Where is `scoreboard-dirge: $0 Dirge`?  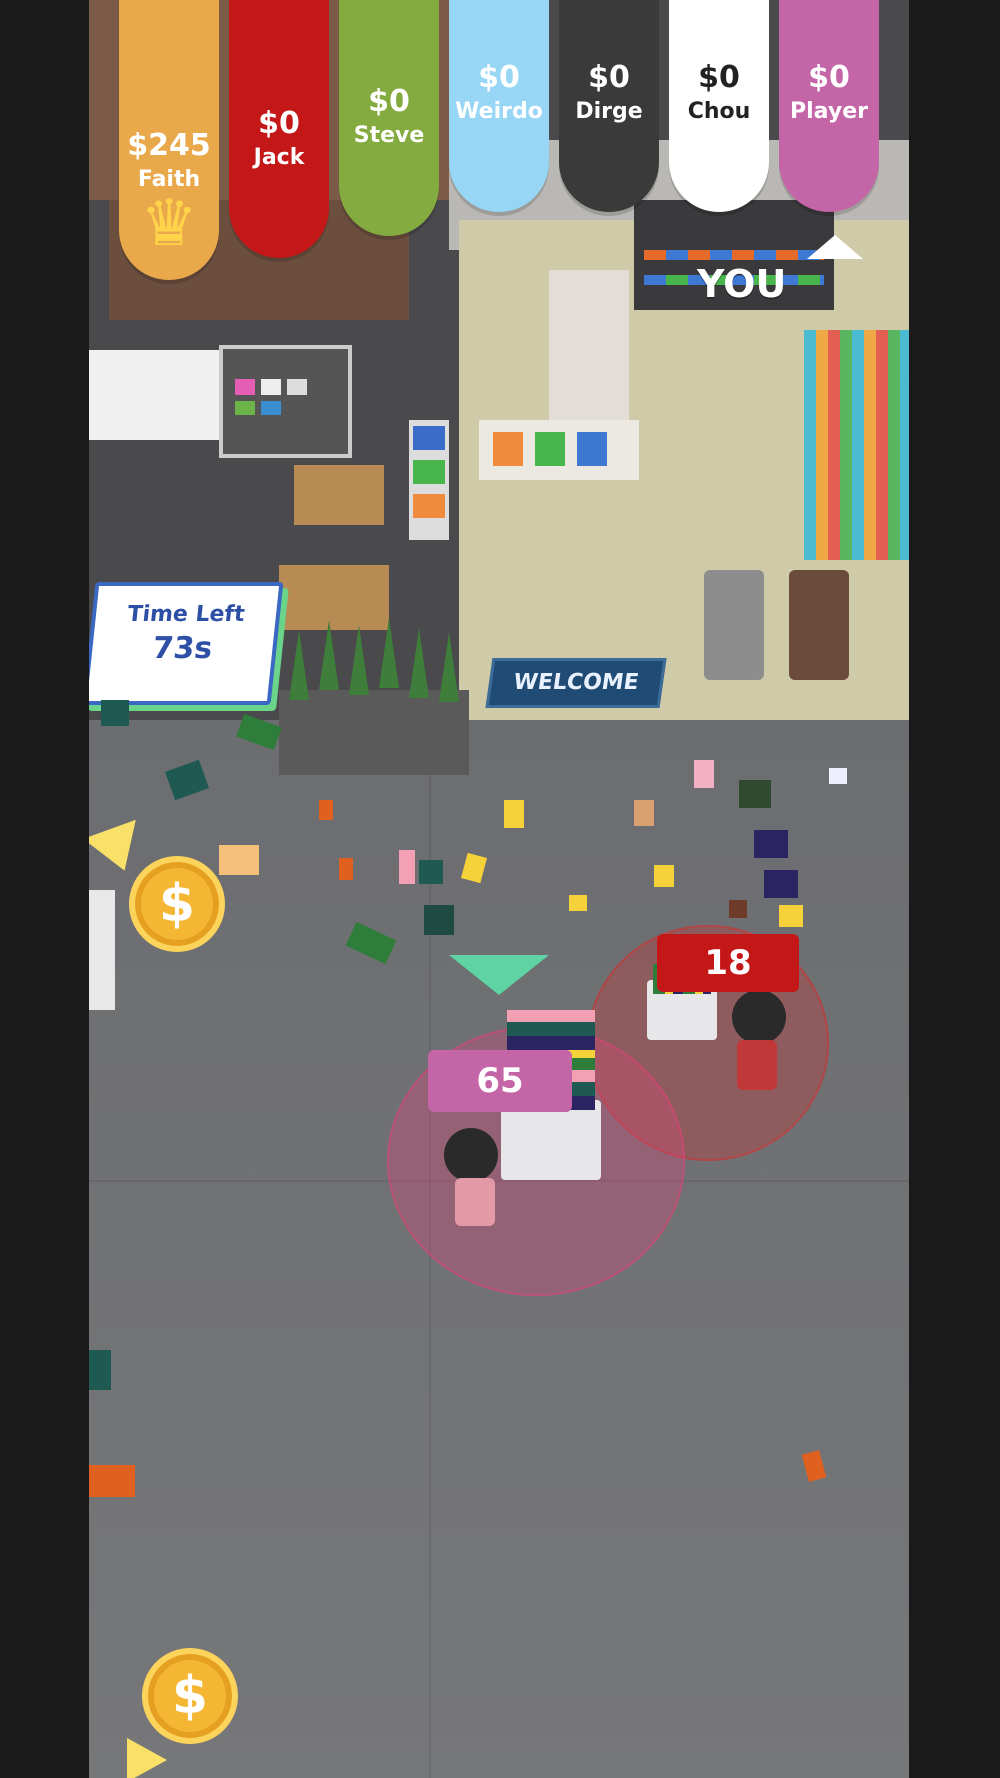 scoreboard-dirge: $0 Dirge is located at coordinates (609, 106).